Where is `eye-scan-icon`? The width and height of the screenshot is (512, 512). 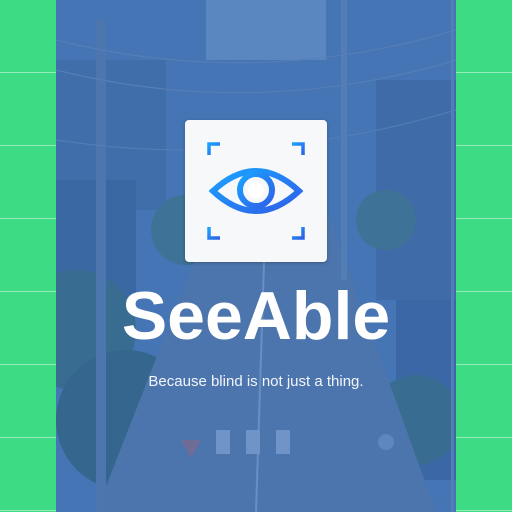 eye-scan-icon is located at coordinates (256, 191).